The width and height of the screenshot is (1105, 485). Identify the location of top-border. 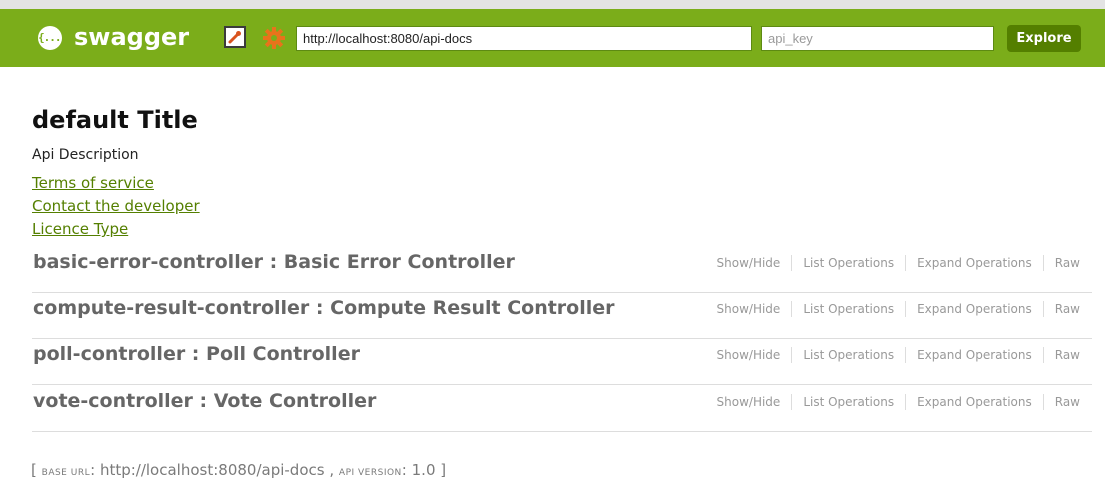
(552, 4).